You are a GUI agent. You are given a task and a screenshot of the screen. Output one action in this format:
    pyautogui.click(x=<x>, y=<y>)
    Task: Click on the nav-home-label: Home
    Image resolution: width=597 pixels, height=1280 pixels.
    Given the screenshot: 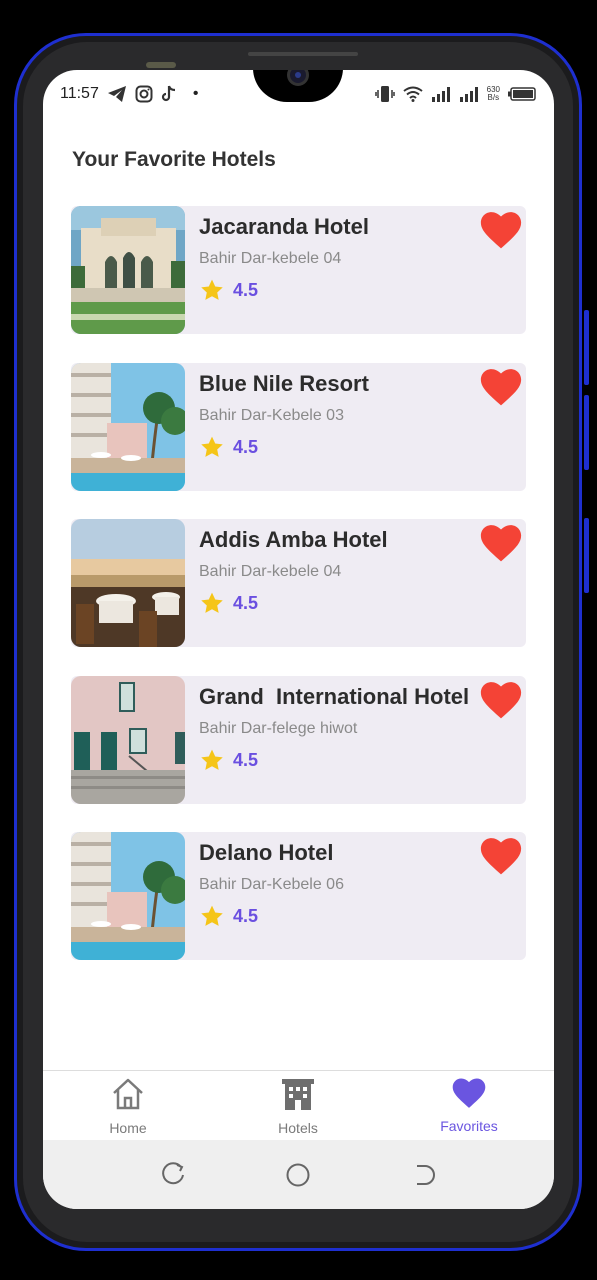 What is the action you would take?
    pyautogui.click(x=128, y=1128)
    